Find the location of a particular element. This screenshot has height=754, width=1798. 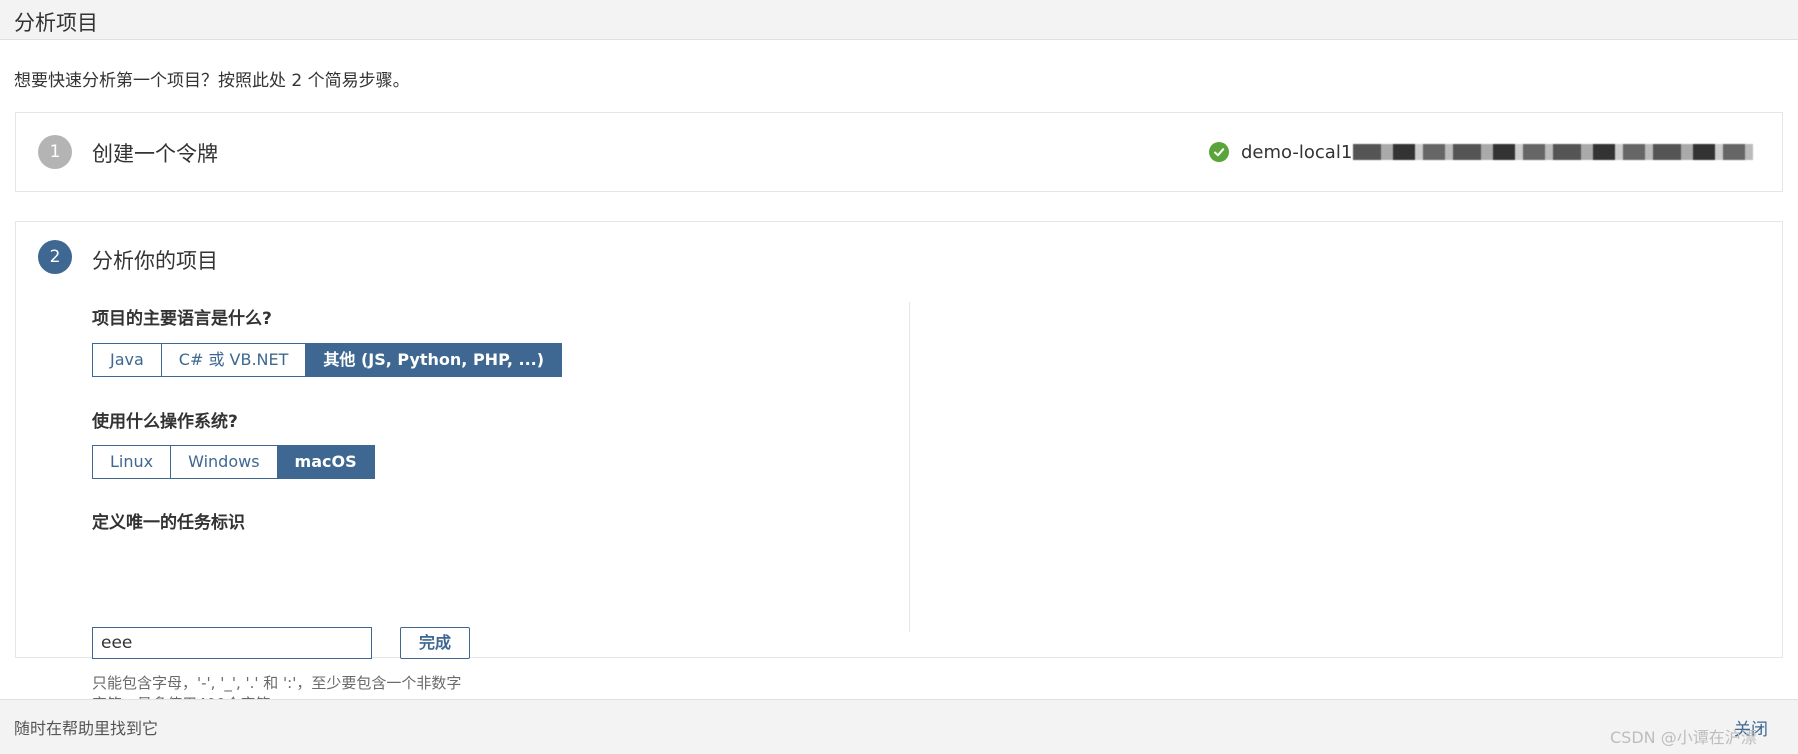

modal-title: 分析项目 is located at coordinates (56, 23).